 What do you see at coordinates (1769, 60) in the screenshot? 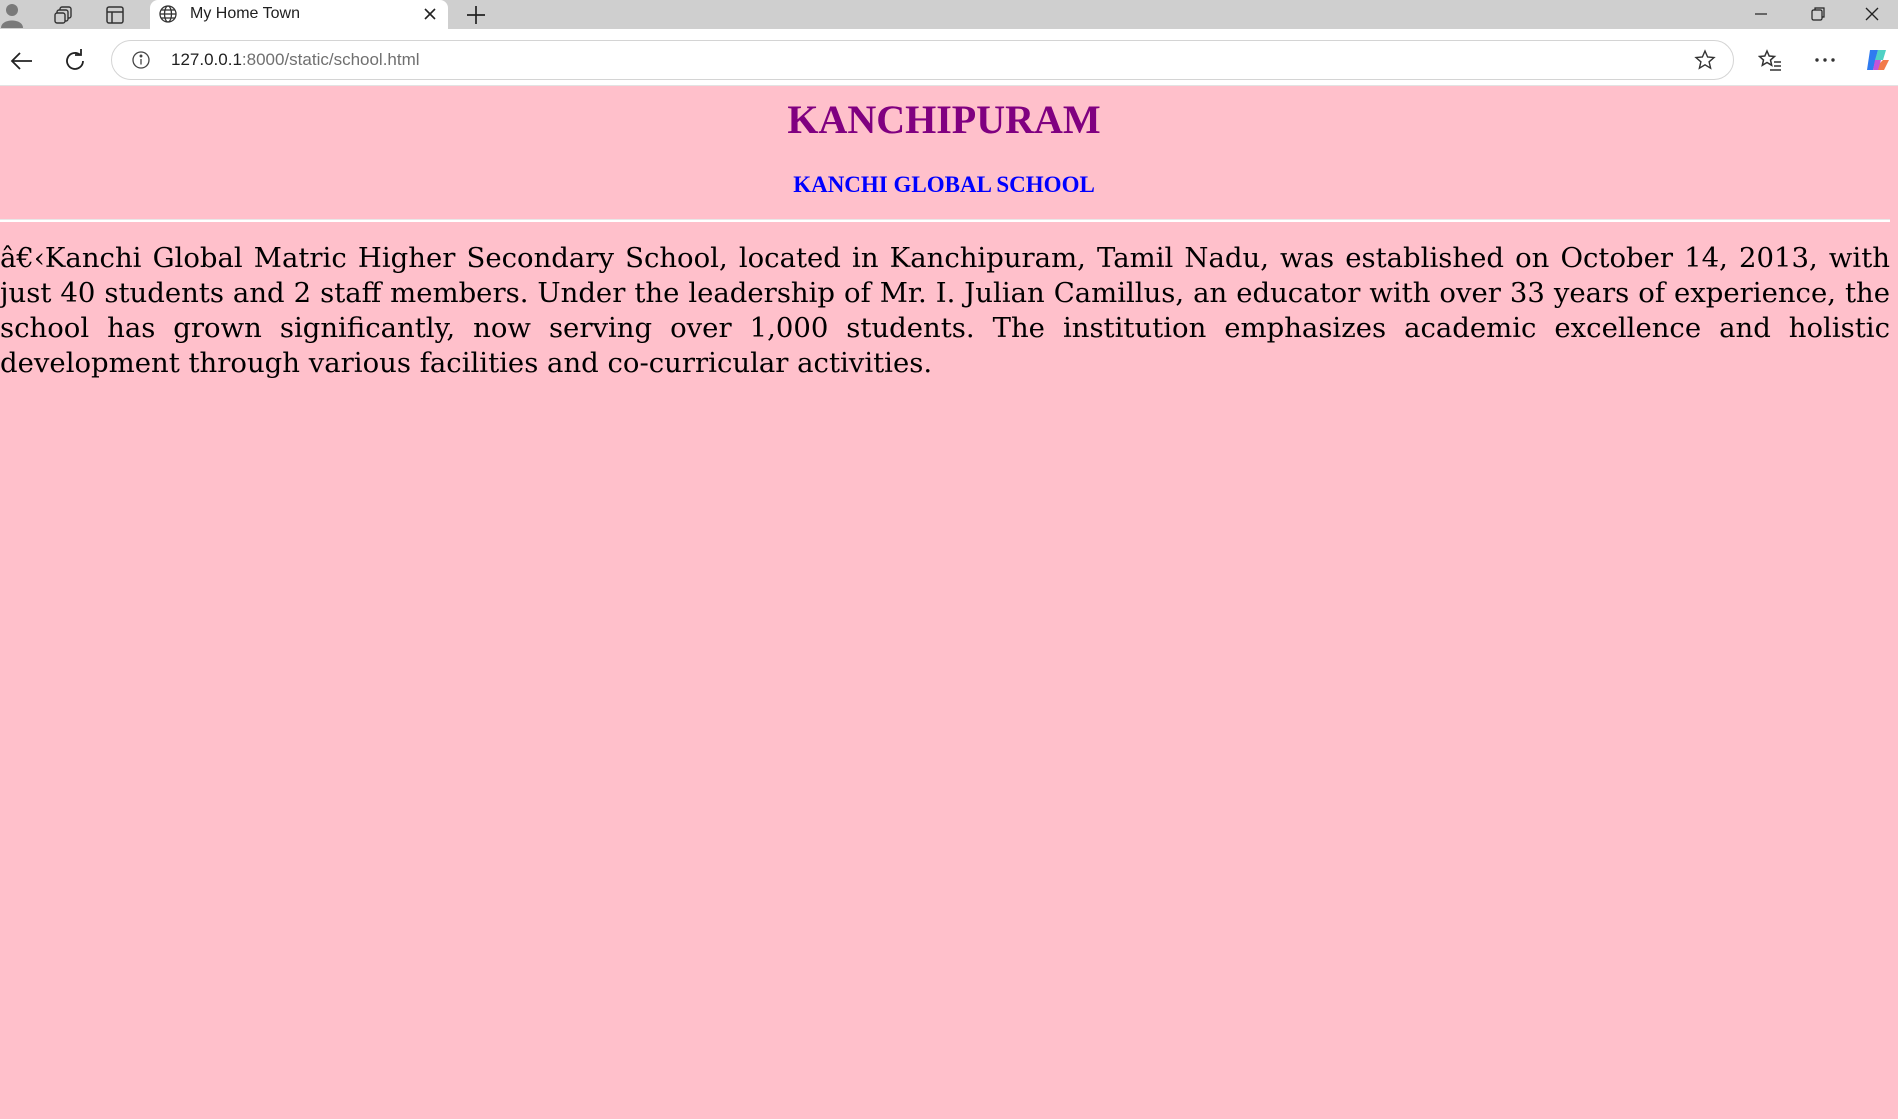
I see `favorites-icon` at bounding box center [1769, 60].